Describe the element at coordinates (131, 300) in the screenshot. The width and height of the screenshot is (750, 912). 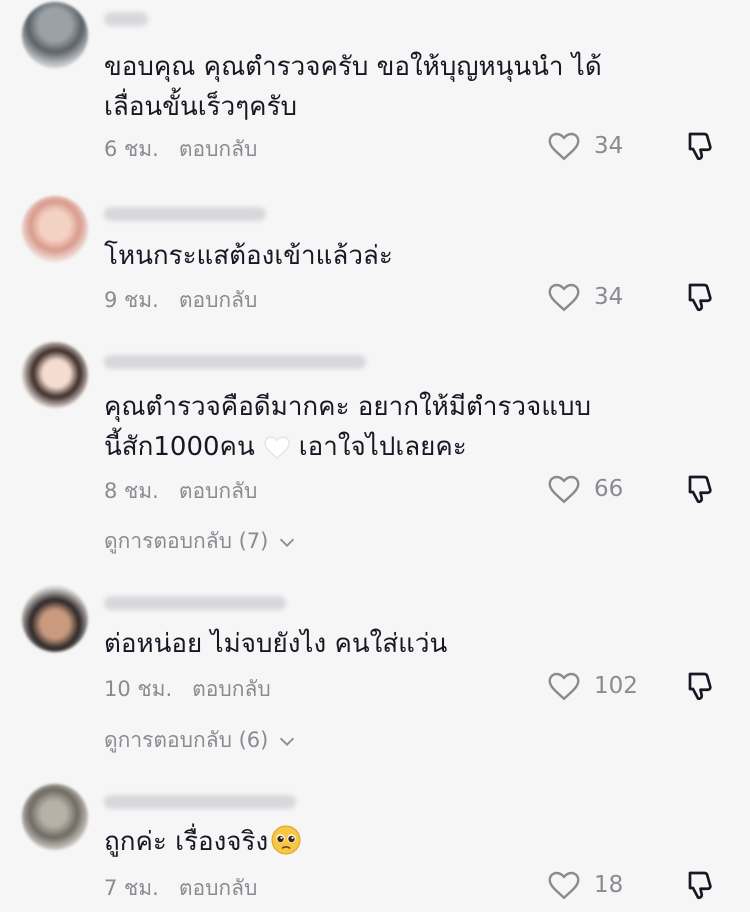
I see `comment-time: 9 ชม.` at that location.